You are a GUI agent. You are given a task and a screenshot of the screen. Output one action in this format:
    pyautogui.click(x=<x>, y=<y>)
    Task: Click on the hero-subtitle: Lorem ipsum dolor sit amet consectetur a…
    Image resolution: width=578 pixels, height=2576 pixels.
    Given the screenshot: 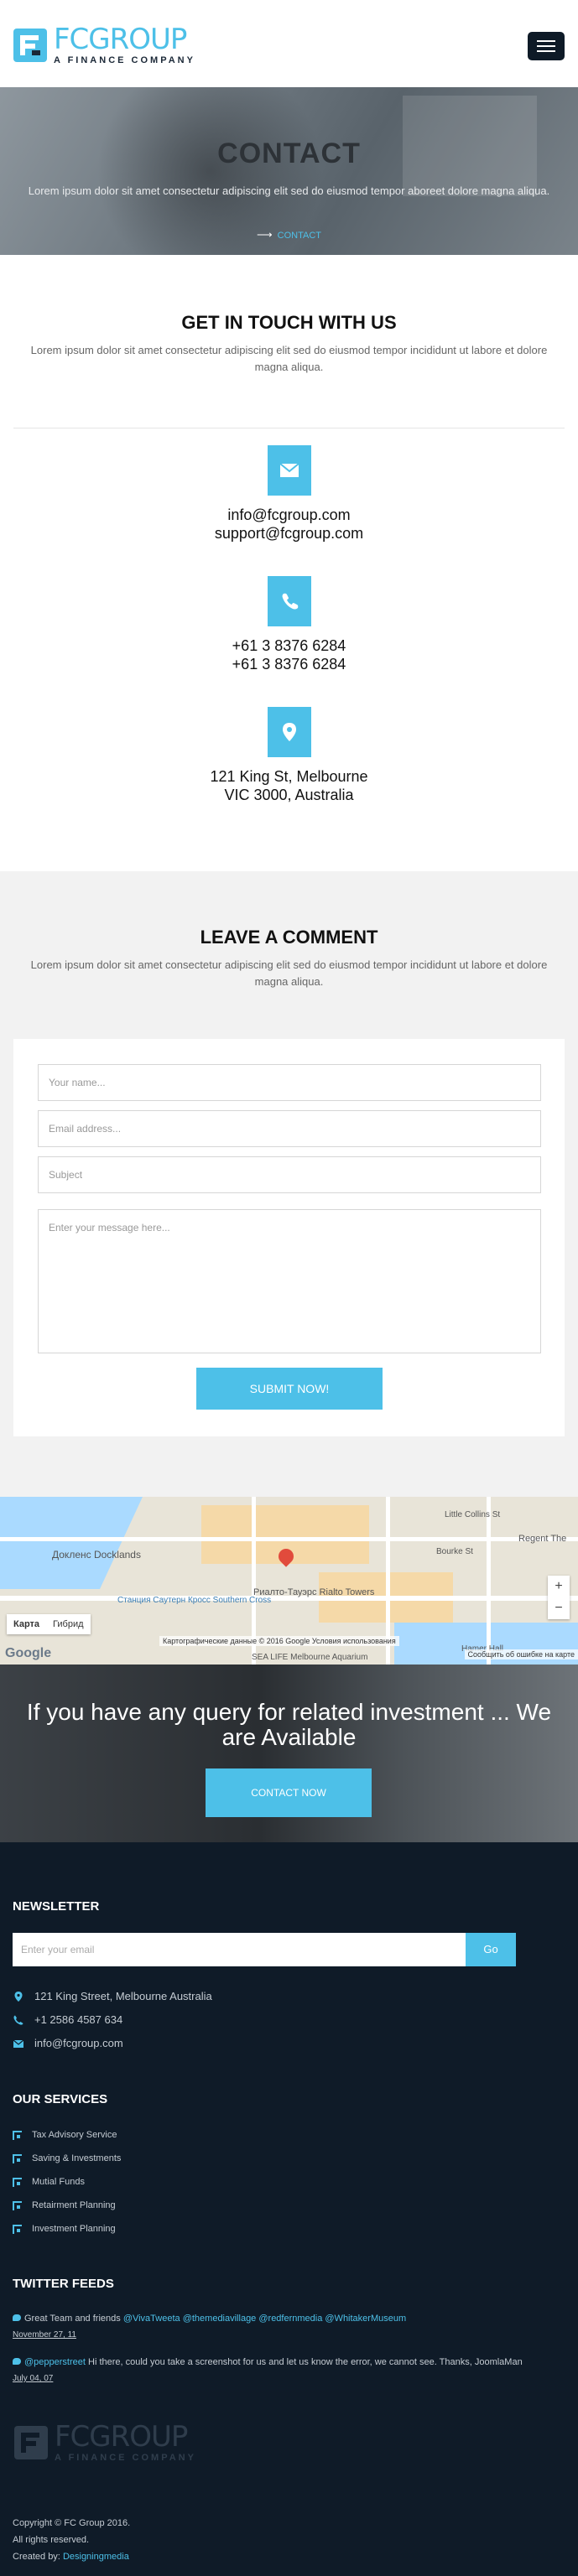 What is the action you would take?
    pyautogui.click(x=289, y=190)
    